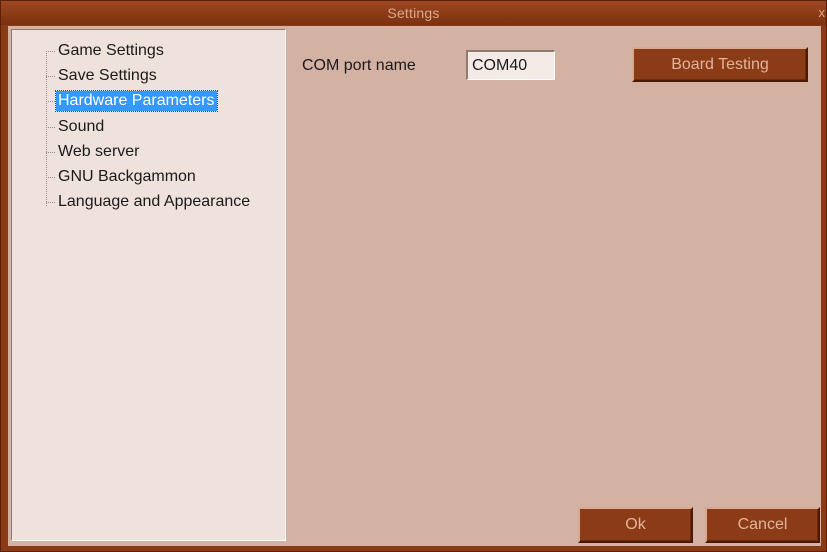  I want to click on title-bar: Settings x, so click(413, 13).